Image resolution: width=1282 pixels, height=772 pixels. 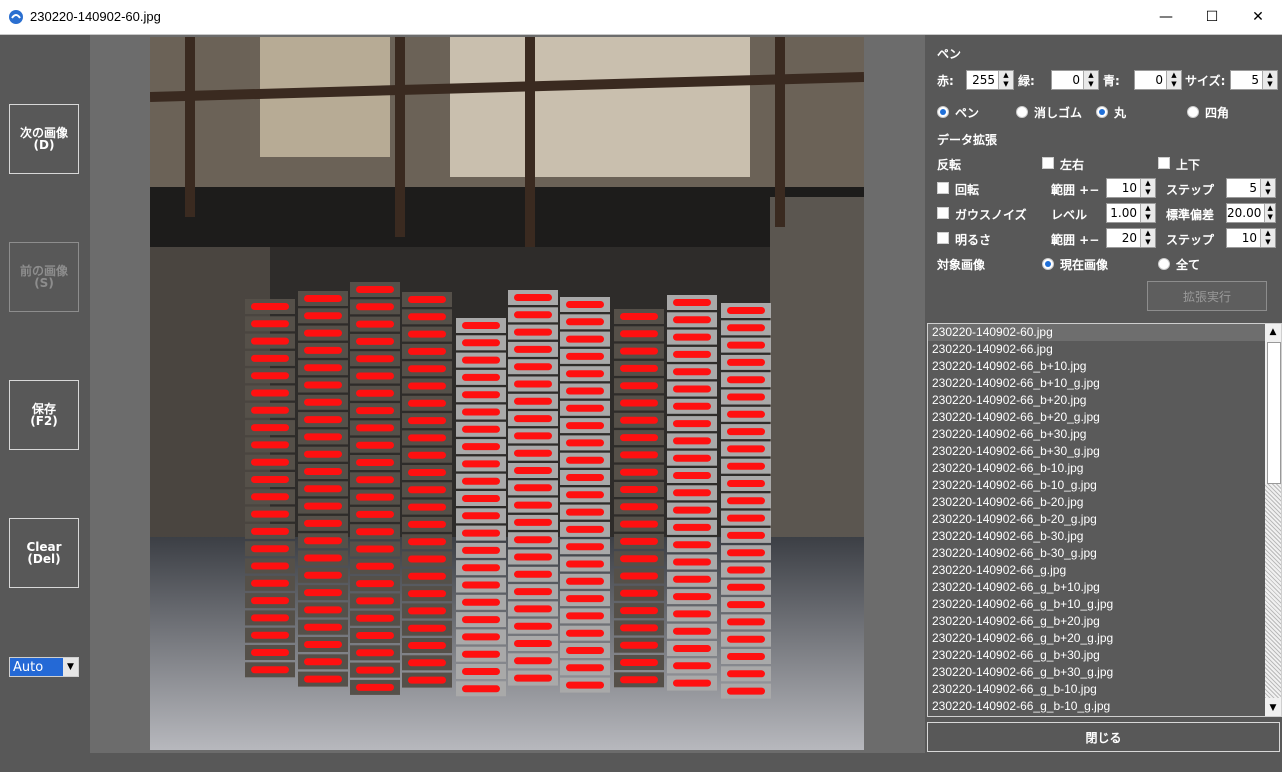 What do you see at coordinates (1104, 638) in the screenshot?
I see `file-list-item: 230220-140902-66_g_b+20_g.jpg` at bounding box center [1104, 638].